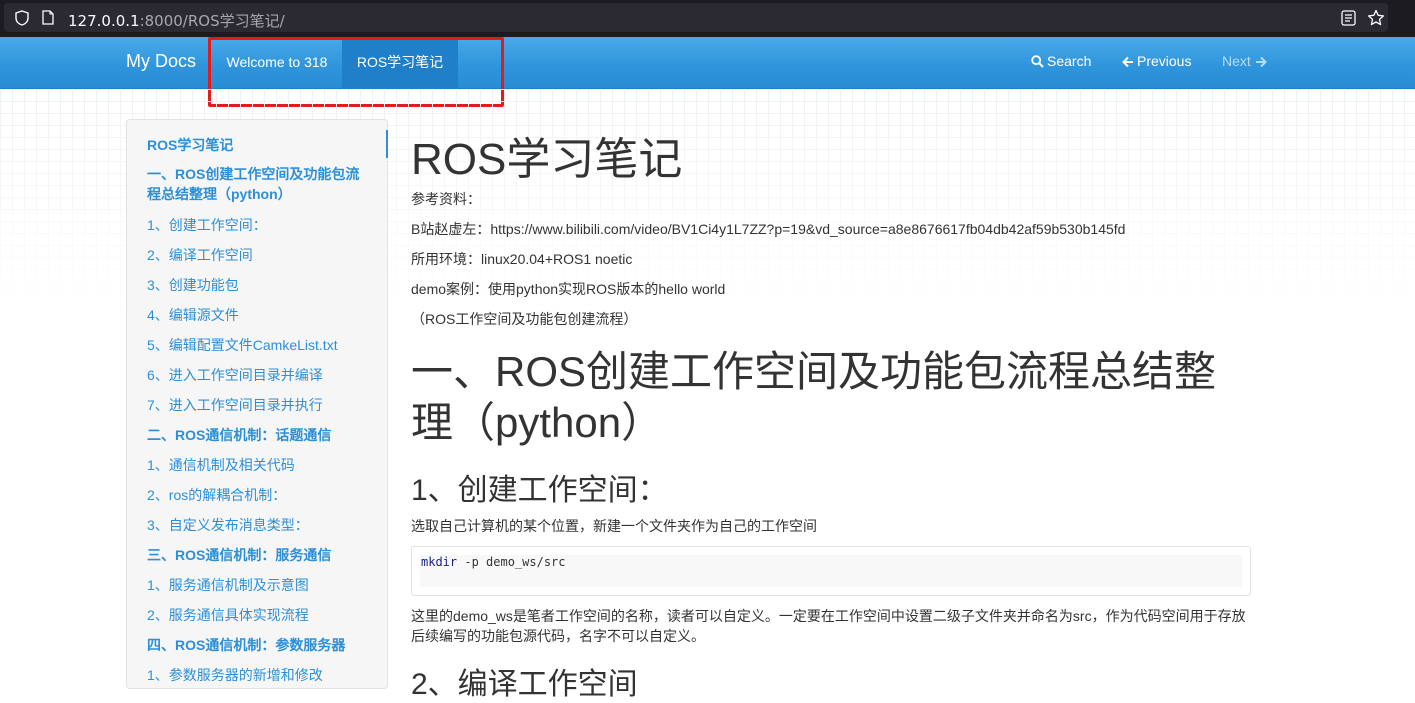 The image size is (1415, 703). What do you see at coordinates (1261, 62) in the screenshot?
I see `arrow-right-icon` at bounding box center [1261, 62].